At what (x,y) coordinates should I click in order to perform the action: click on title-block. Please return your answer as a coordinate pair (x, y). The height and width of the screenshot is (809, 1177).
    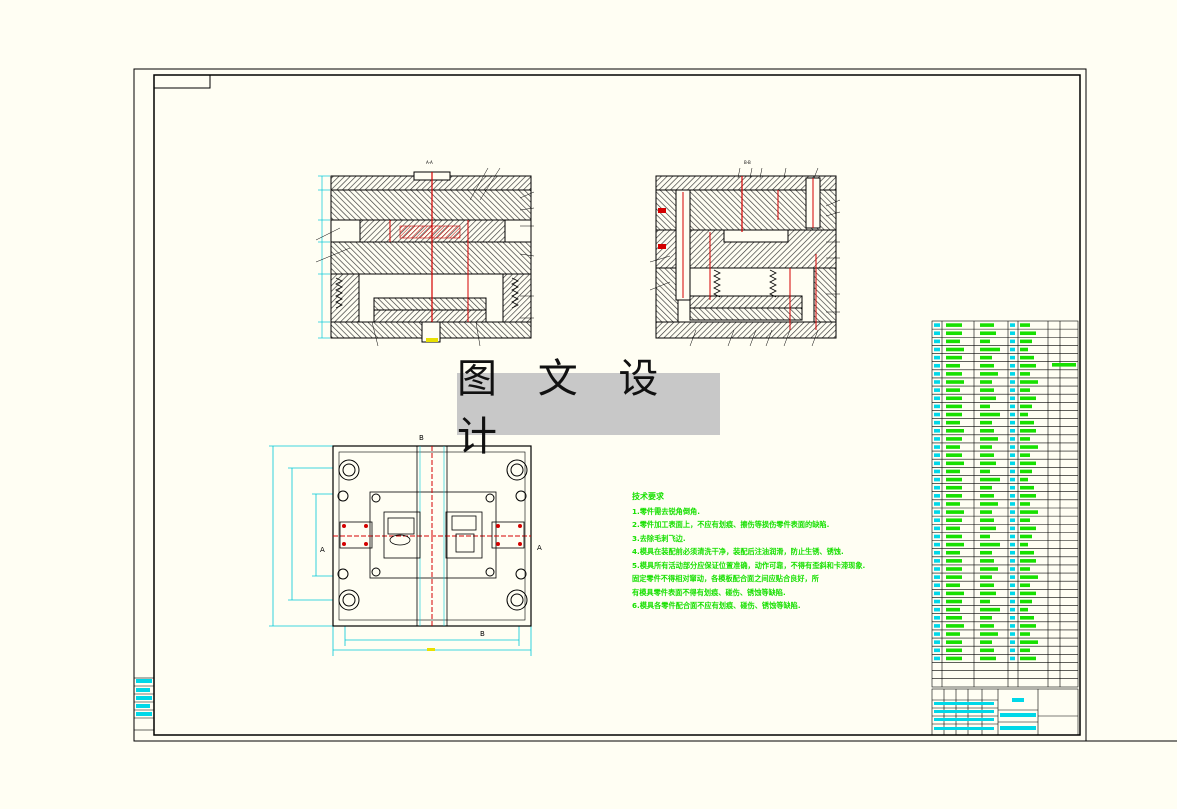
    Looking at the image, I should click on (1005, 712).